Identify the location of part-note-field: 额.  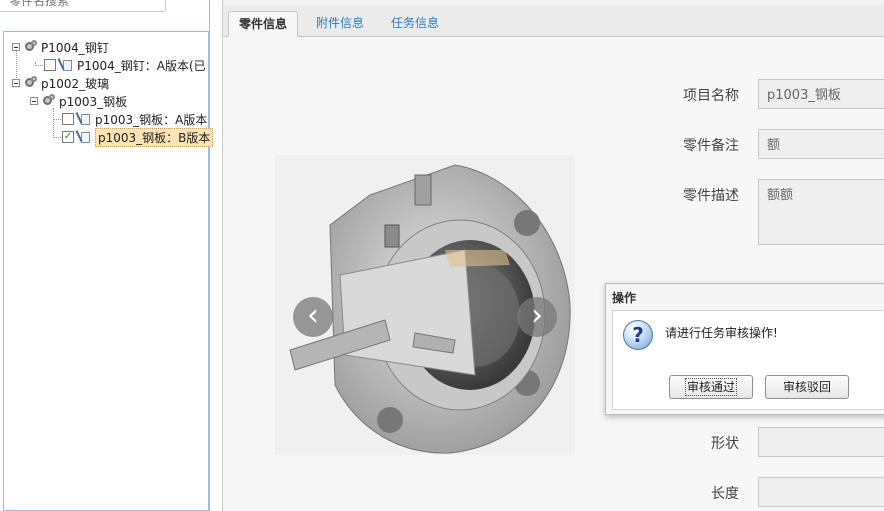
(821, 144).